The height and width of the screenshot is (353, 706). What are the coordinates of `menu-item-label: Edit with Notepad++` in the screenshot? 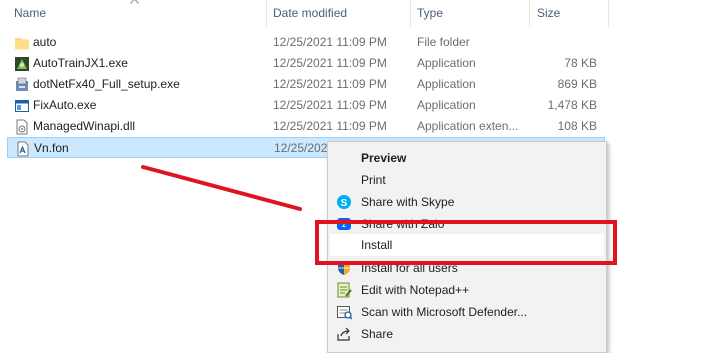 It's located at (415, 290).